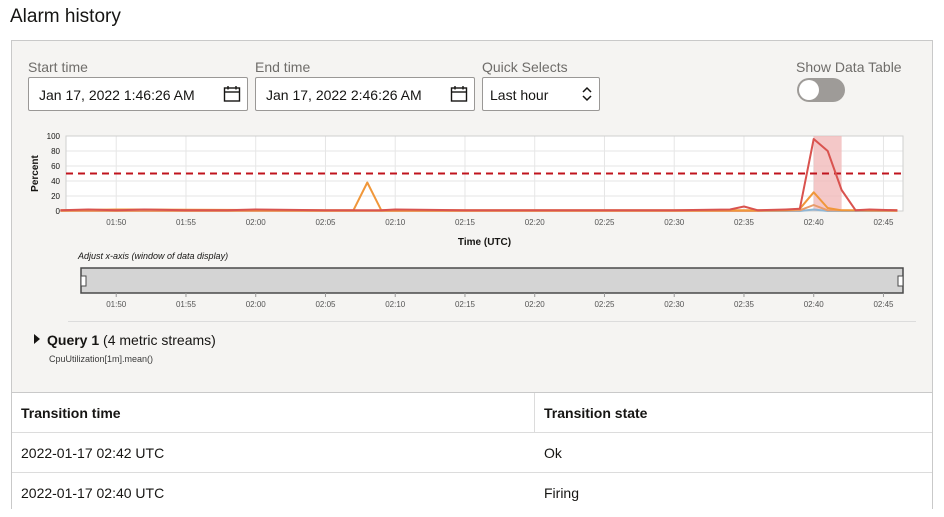  I want to click on navigator-tick-label: 02:45, so click(883, 304).